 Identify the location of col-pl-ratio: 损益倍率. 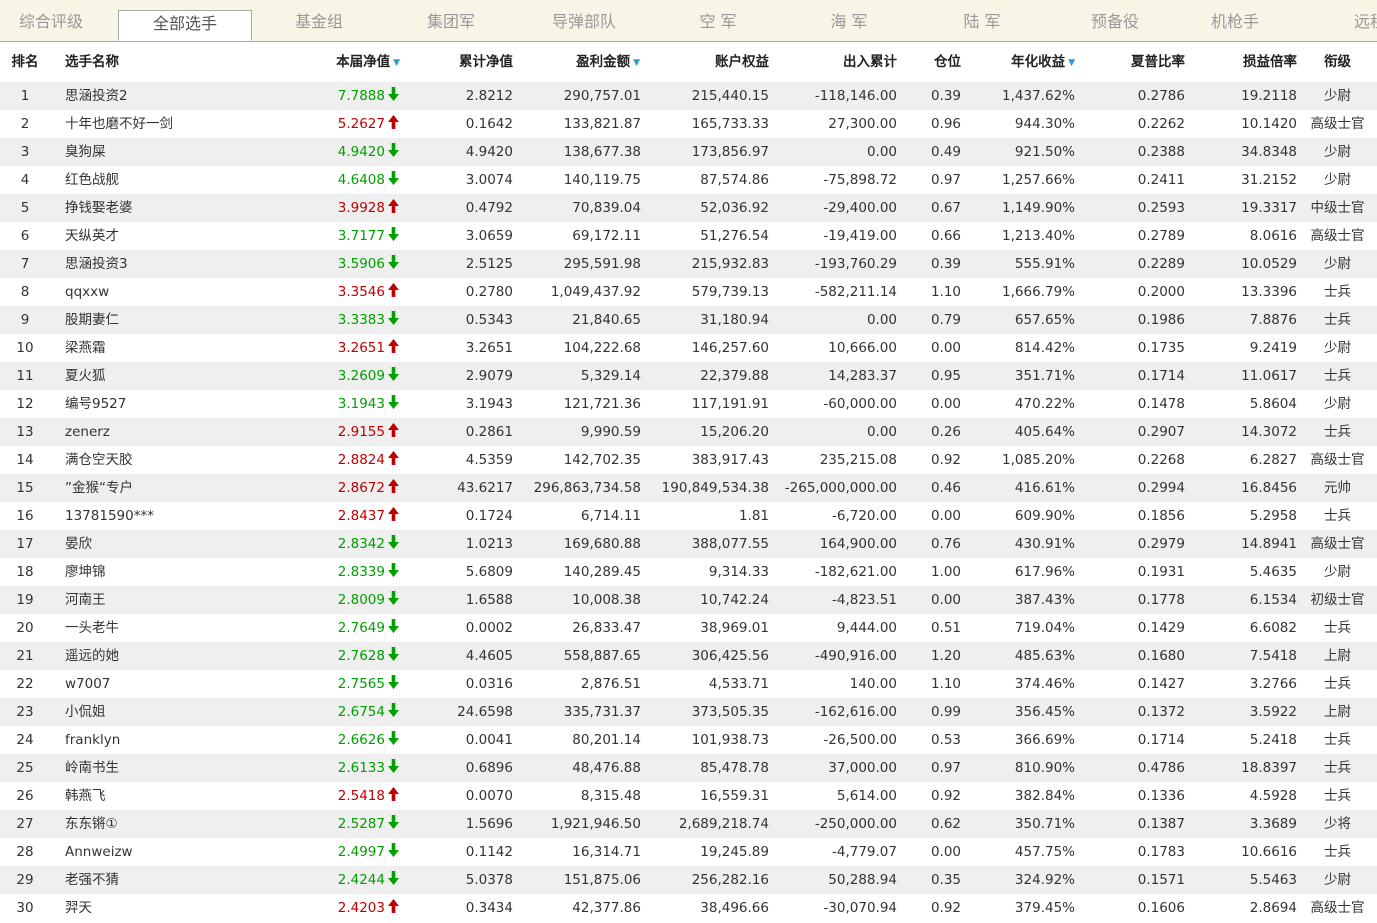
(1248, 62).